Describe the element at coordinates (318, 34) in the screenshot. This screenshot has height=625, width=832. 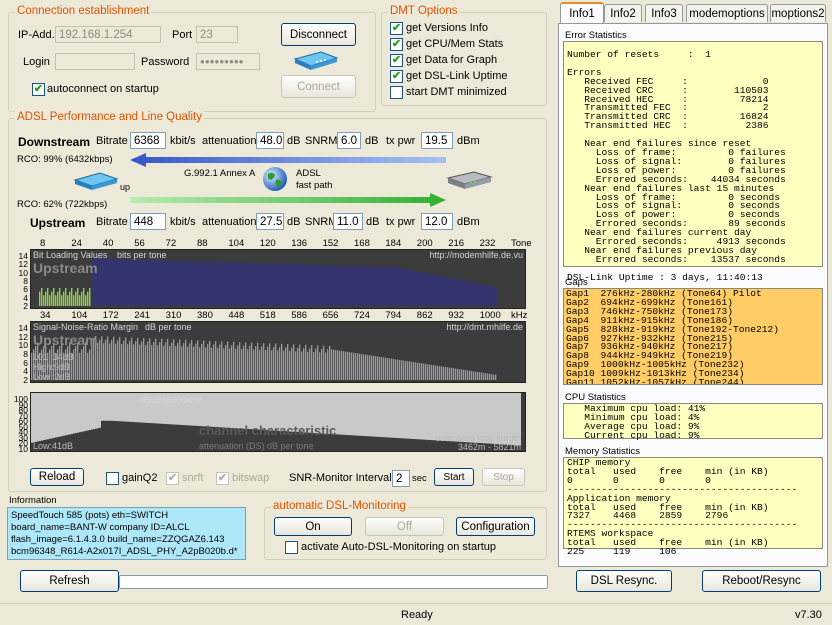
I see `disconnect-button: Disconnect` at that location.